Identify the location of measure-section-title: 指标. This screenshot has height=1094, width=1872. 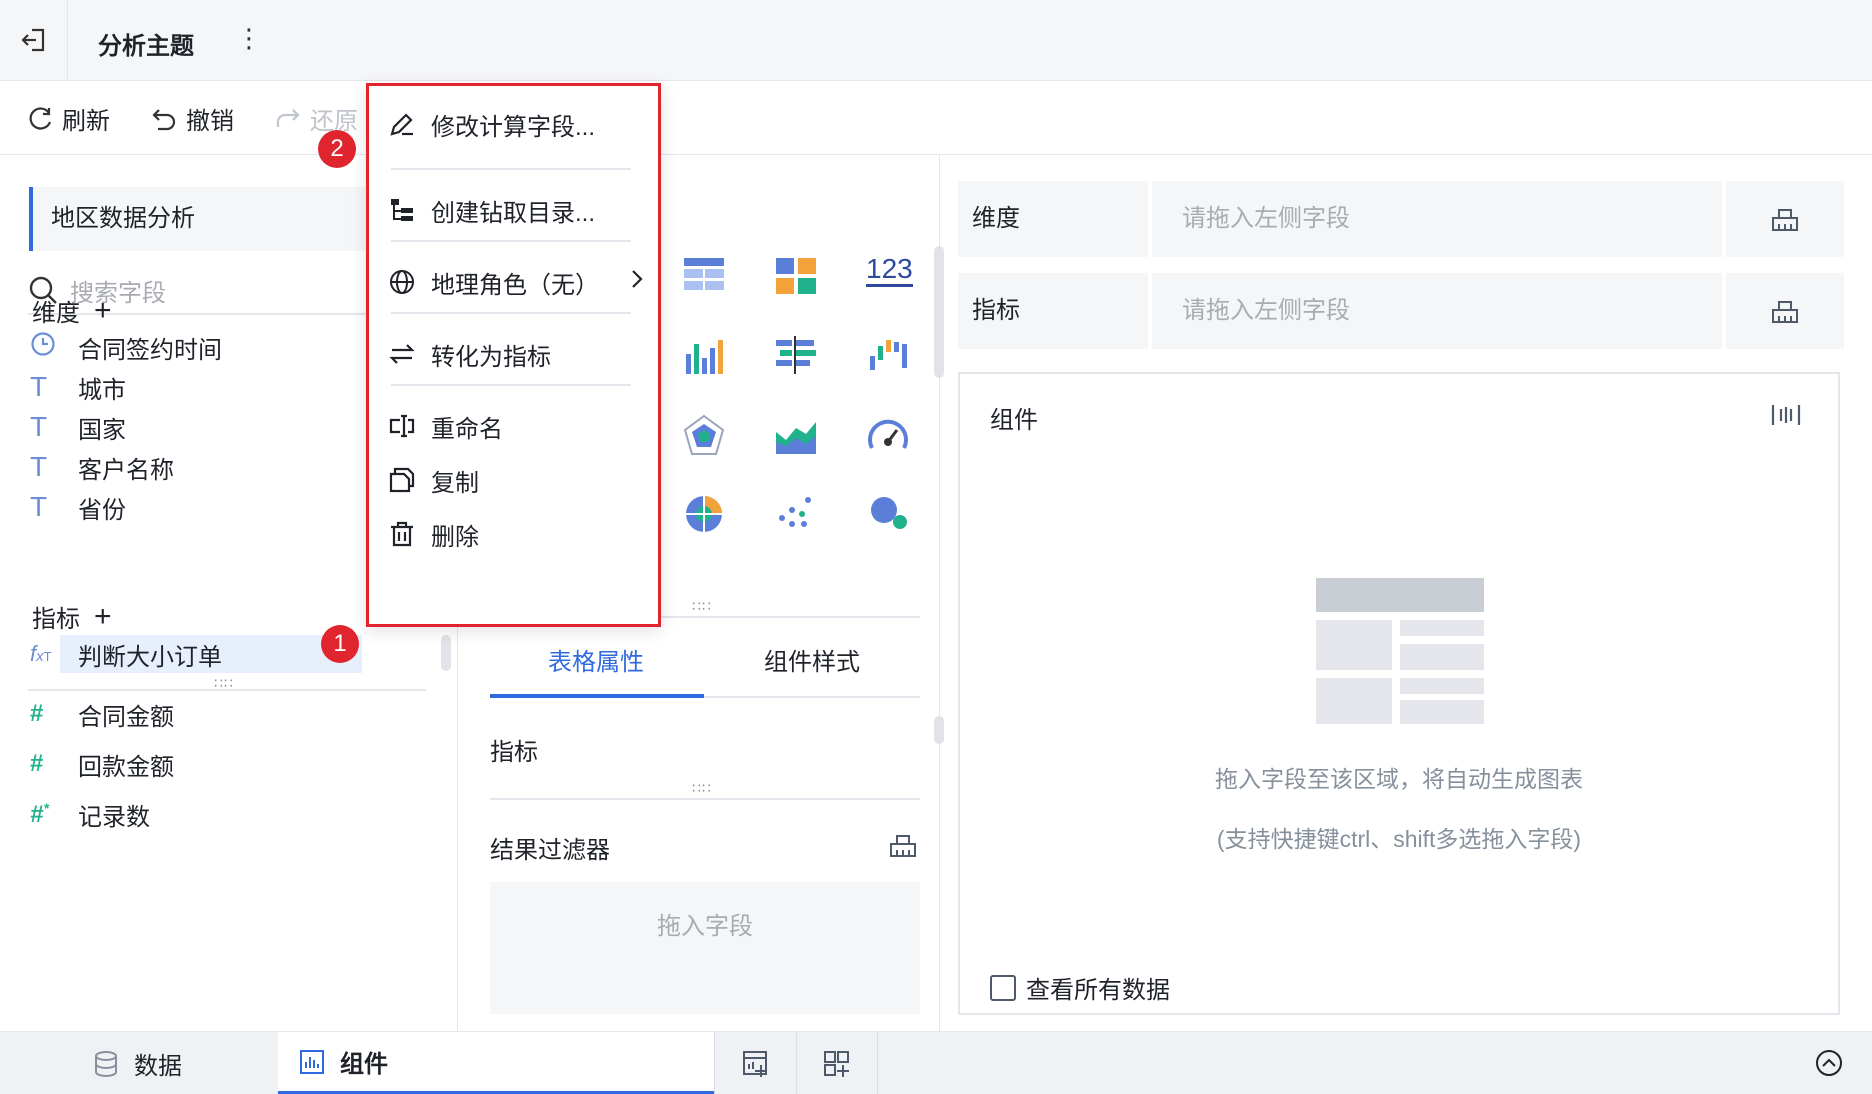
(514, 752).